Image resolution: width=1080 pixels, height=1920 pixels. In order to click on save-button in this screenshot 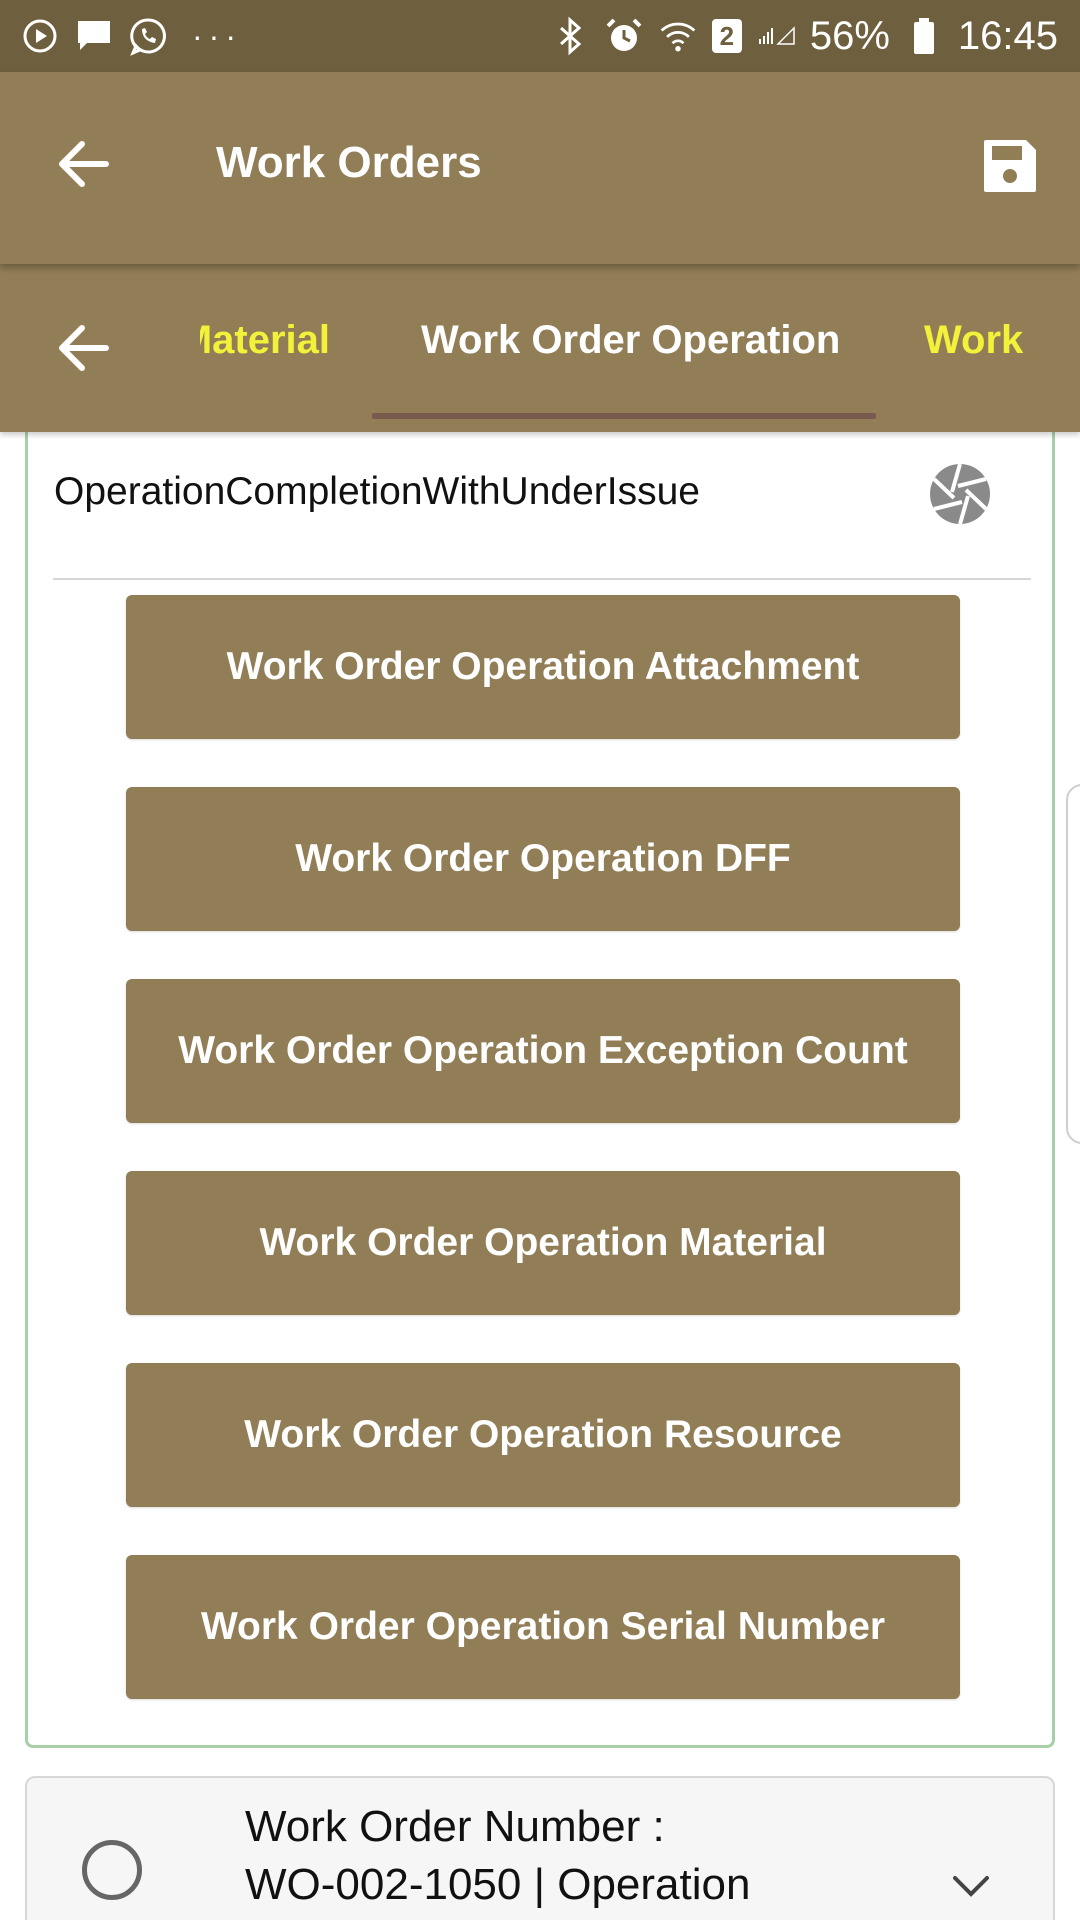, I will do `click(1010, 166)`.